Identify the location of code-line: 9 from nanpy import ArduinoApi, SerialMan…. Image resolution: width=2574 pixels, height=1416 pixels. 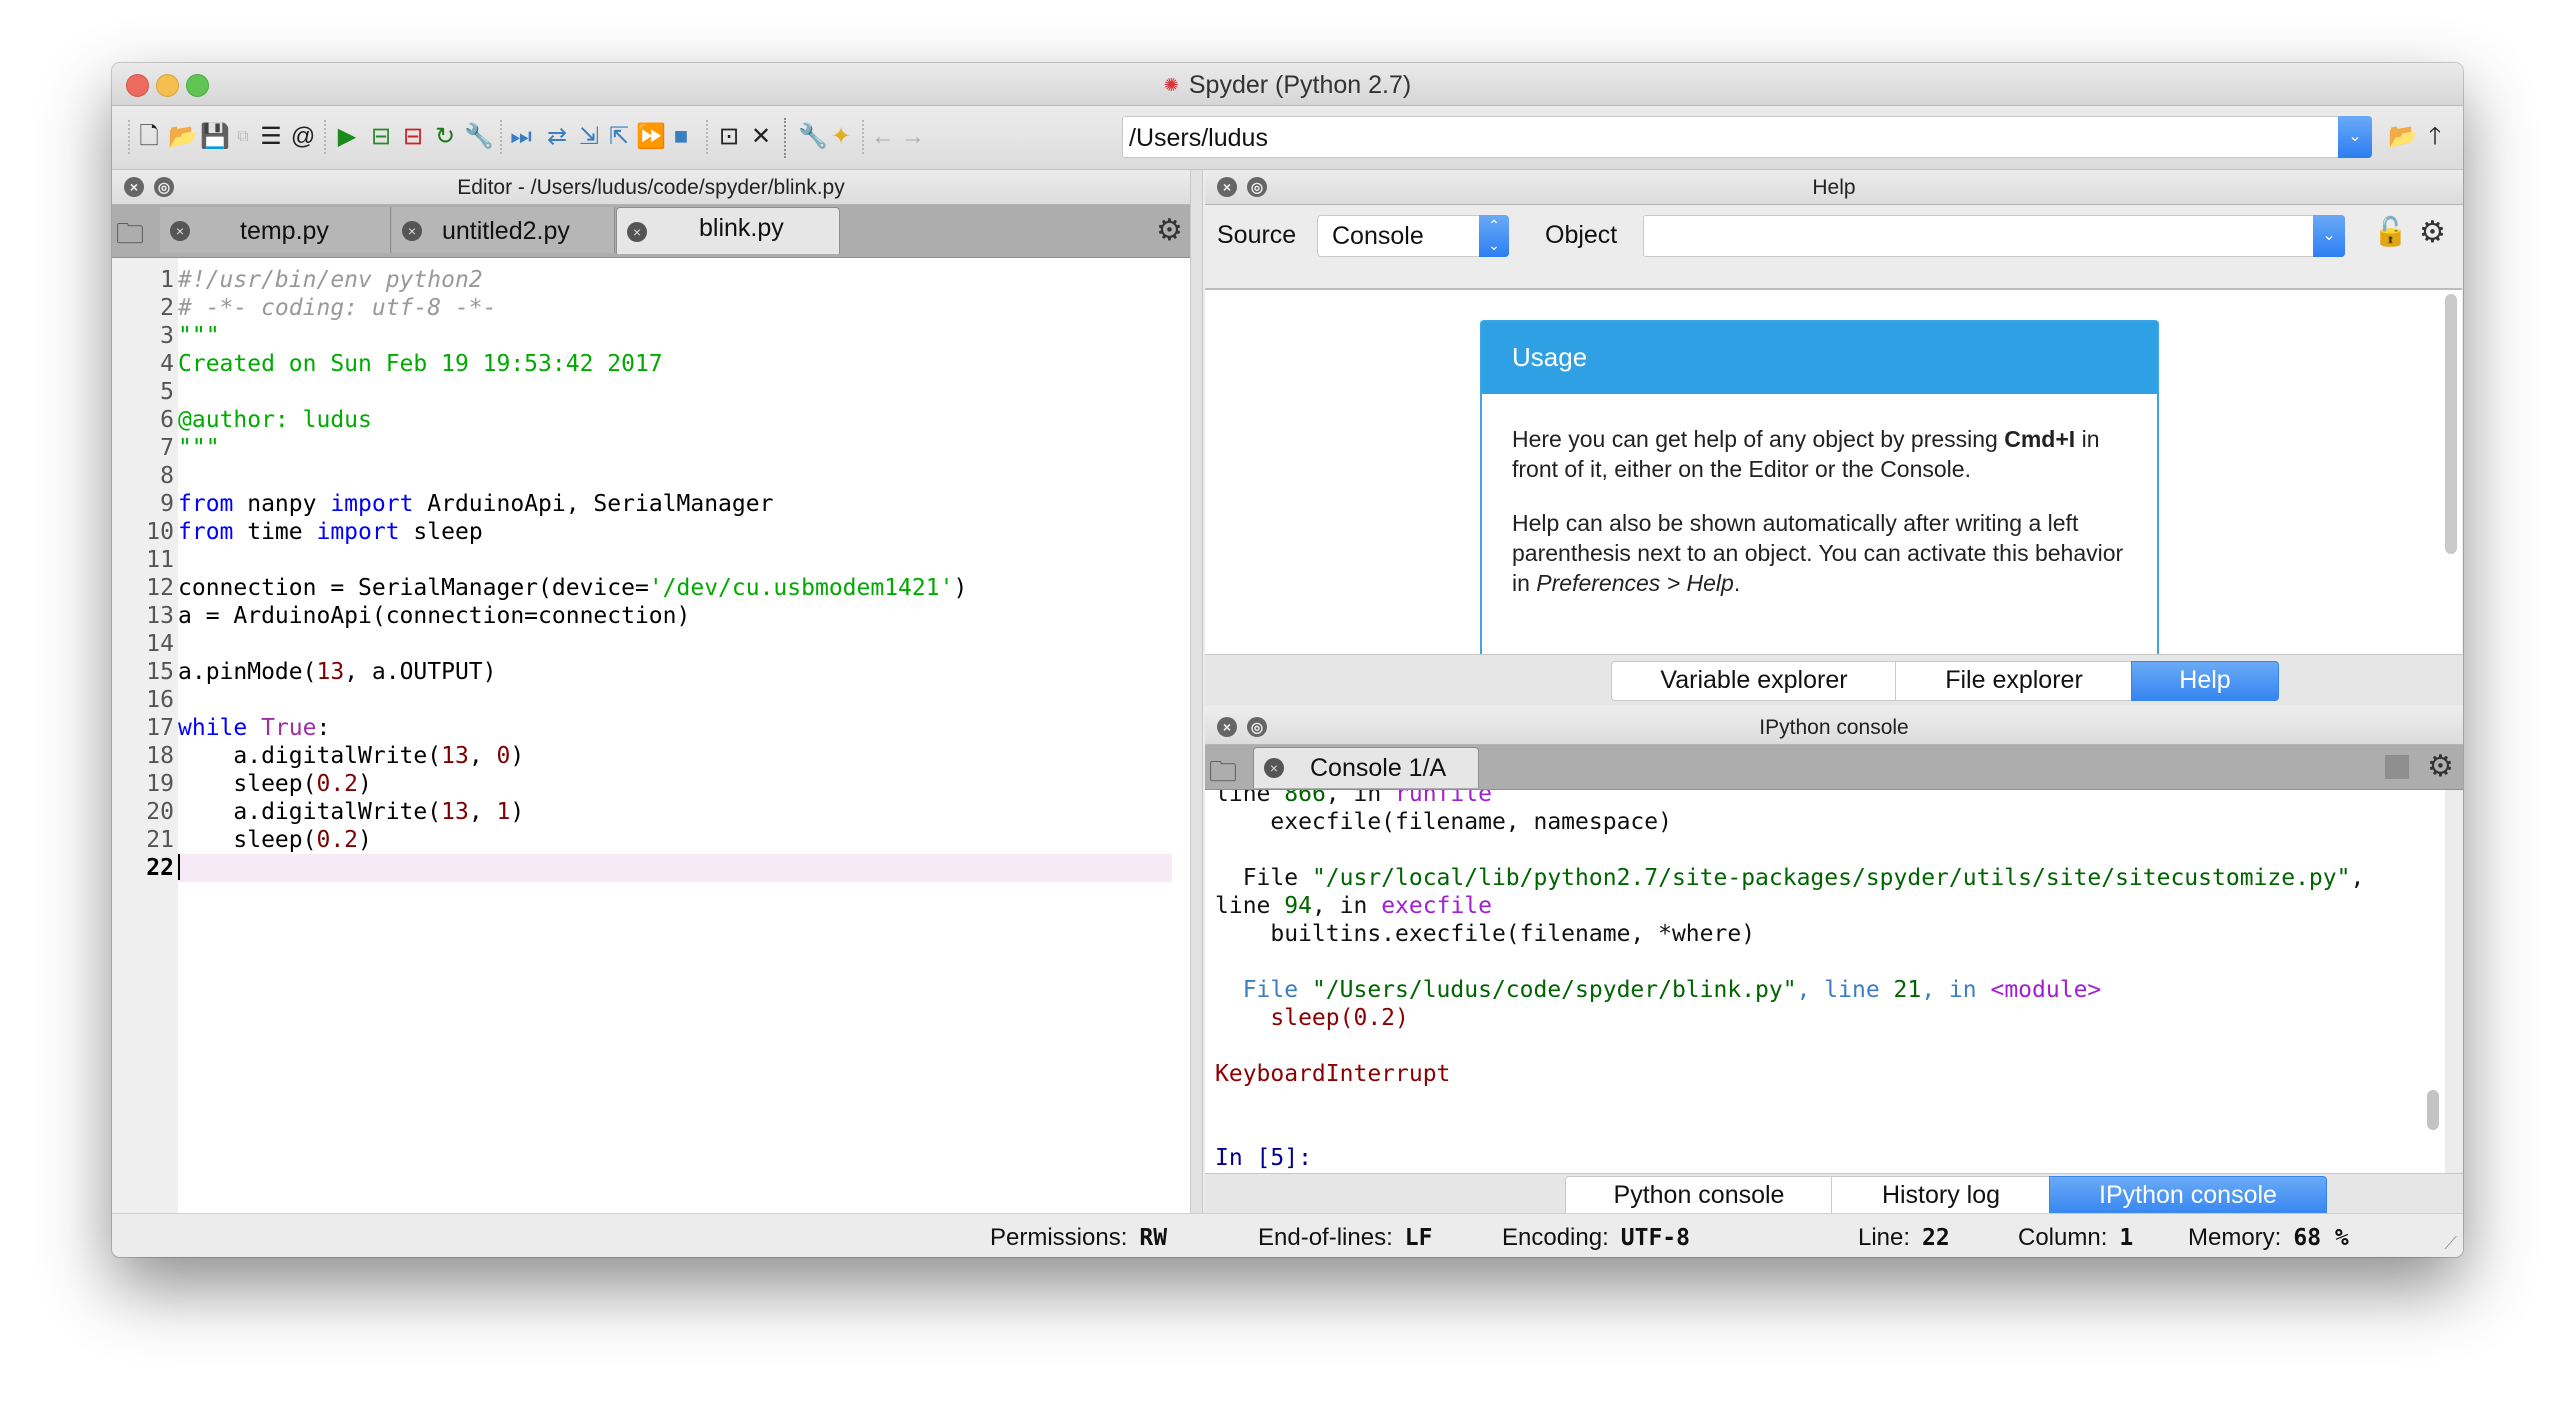
(539, 504).